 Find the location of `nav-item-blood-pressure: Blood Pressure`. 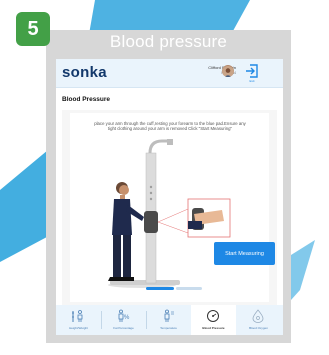

nav-item-blood-pressure: Blood Pressure is located at coordinates (213, 320).